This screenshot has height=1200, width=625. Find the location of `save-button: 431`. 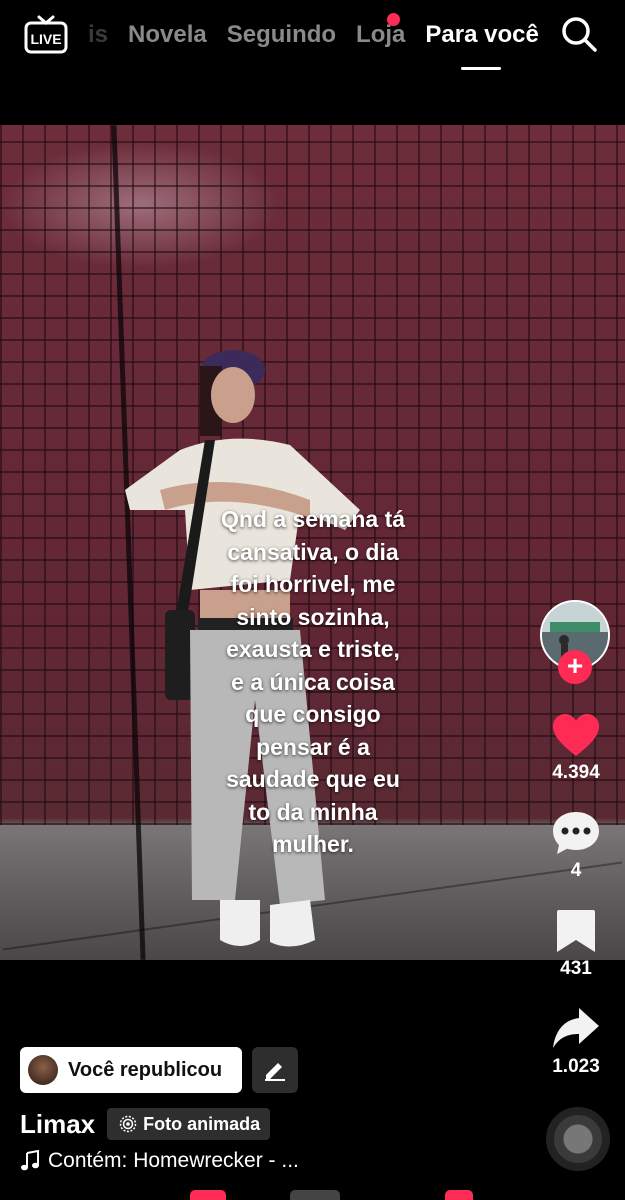

save-button: 431 is located at coordinates (576, 944).